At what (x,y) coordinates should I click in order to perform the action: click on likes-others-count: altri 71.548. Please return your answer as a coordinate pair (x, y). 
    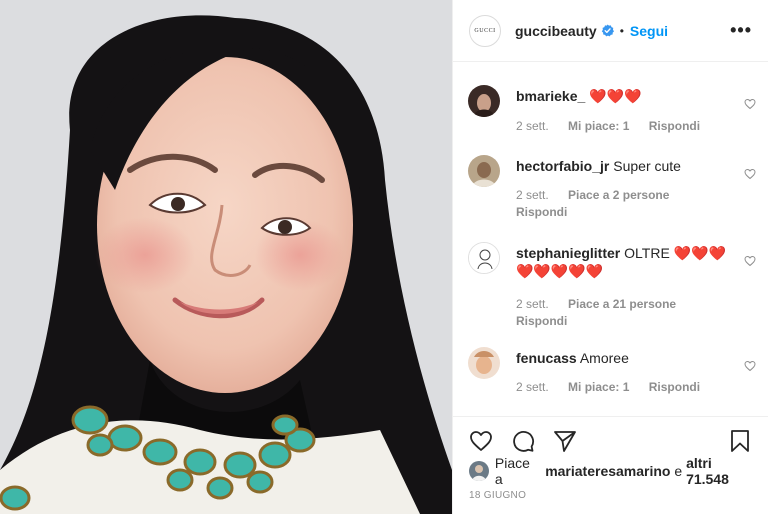
    Looking at the image, I should click on (722, 471).